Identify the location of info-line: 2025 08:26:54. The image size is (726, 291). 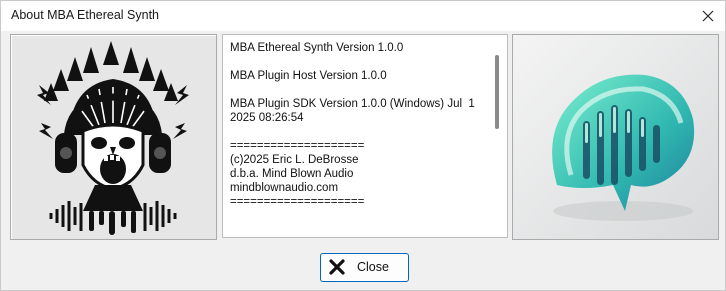
(267, 118).